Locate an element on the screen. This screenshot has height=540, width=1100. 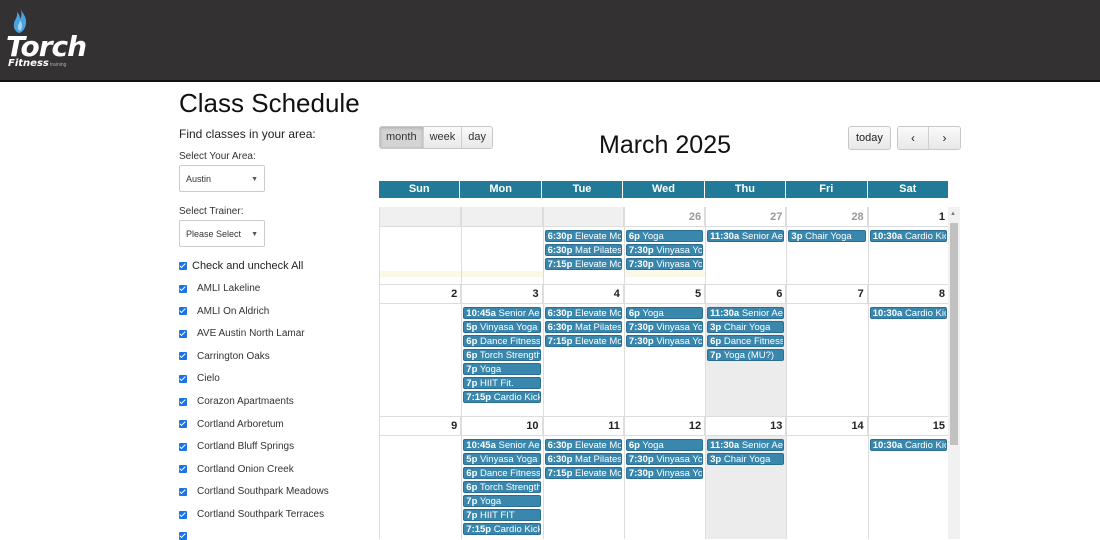
trainer-select: Please Select ▼ is located at coordinates (222, 233).